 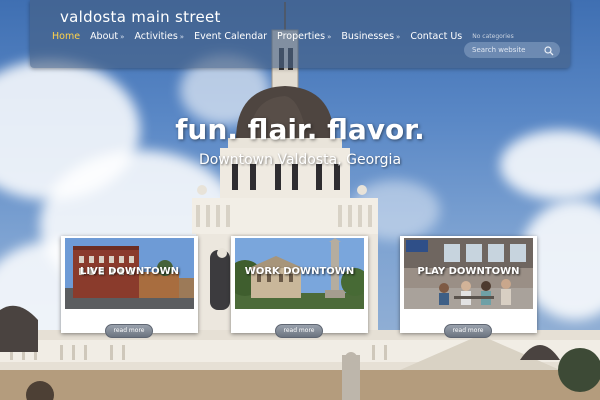 What do you see at coordinates (129, 287) in the screenshot?
I see `feature-card-live: LIVE DOWNTOWN read more` at bounding box center [129, 287].